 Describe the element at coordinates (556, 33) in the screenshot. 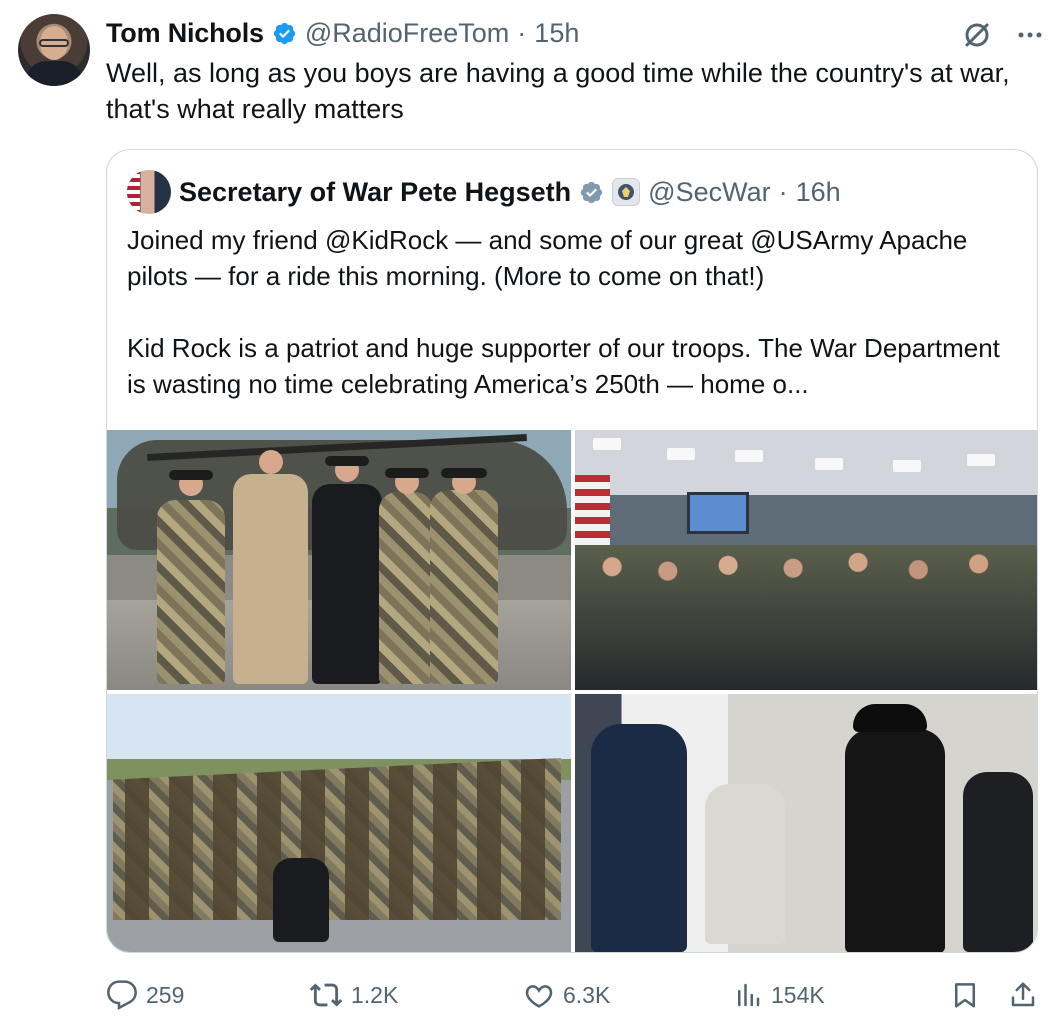

I see `tweet-time: 15h` at that location.